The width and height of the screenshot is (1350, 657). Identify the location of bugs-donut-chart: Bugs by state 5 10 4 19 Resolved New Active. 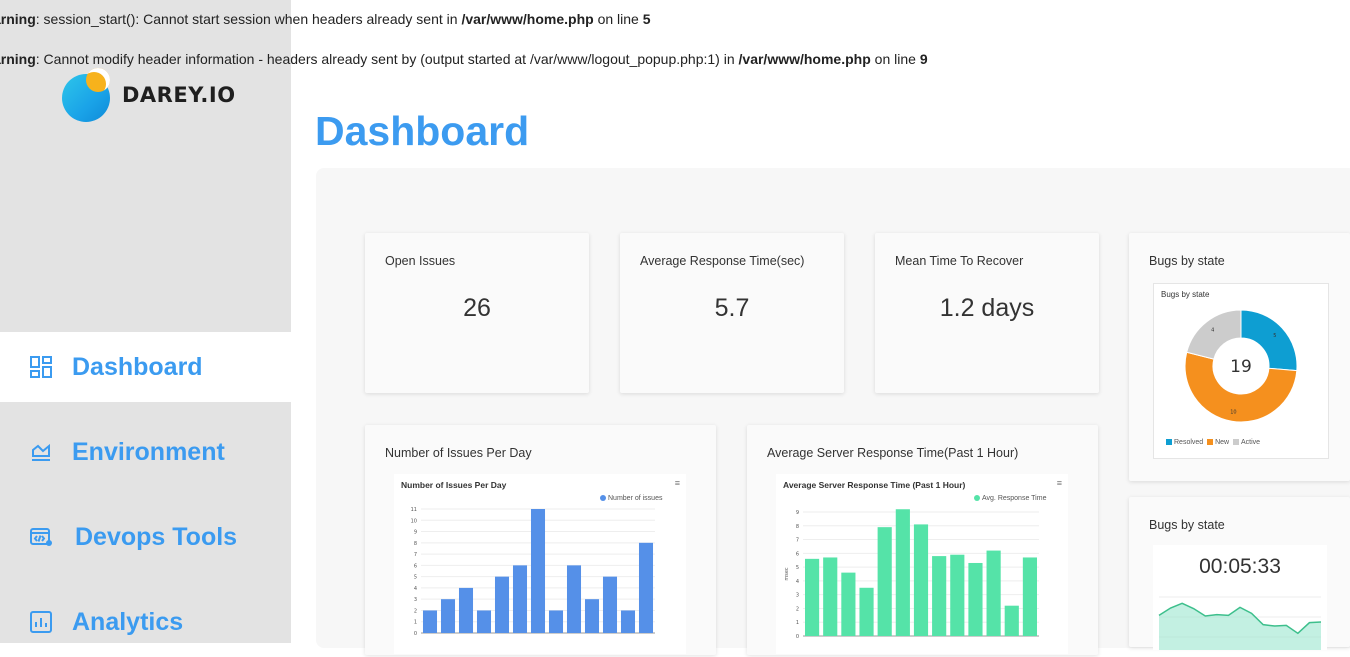
(1241, 371).